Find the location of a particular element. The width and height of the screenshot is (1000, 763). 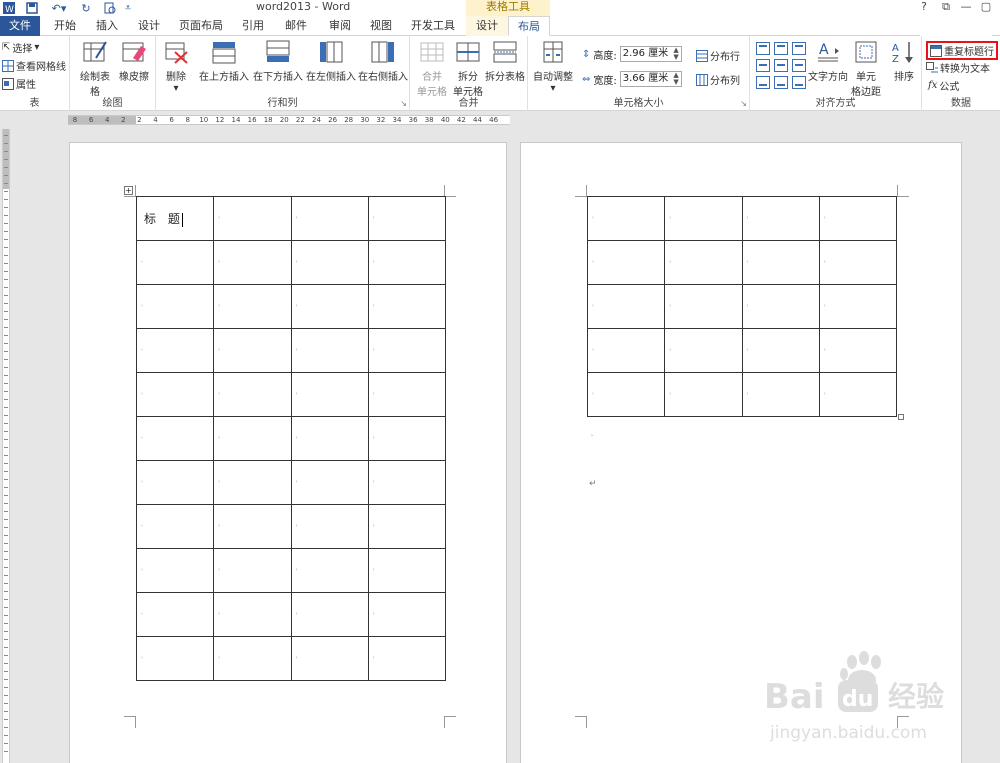

tab-design: 设计 is located at coordinates (149, 26).